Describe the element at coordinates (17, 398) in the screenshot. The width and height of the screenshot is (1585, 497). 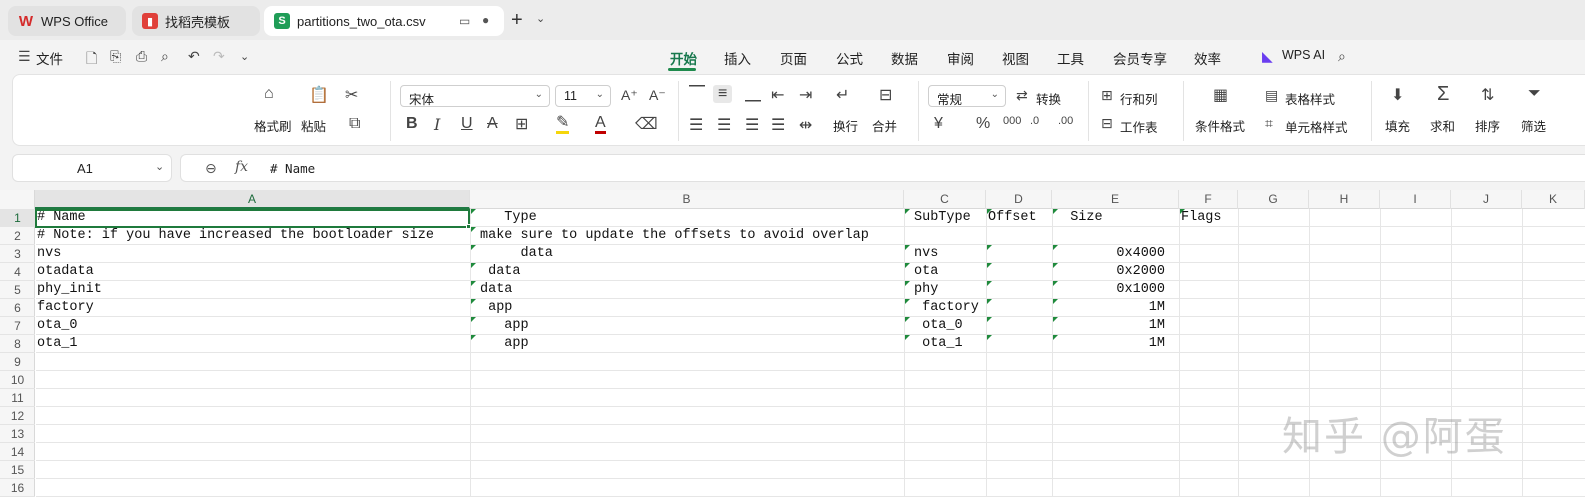
I see `row-header-11: 11` at that location.